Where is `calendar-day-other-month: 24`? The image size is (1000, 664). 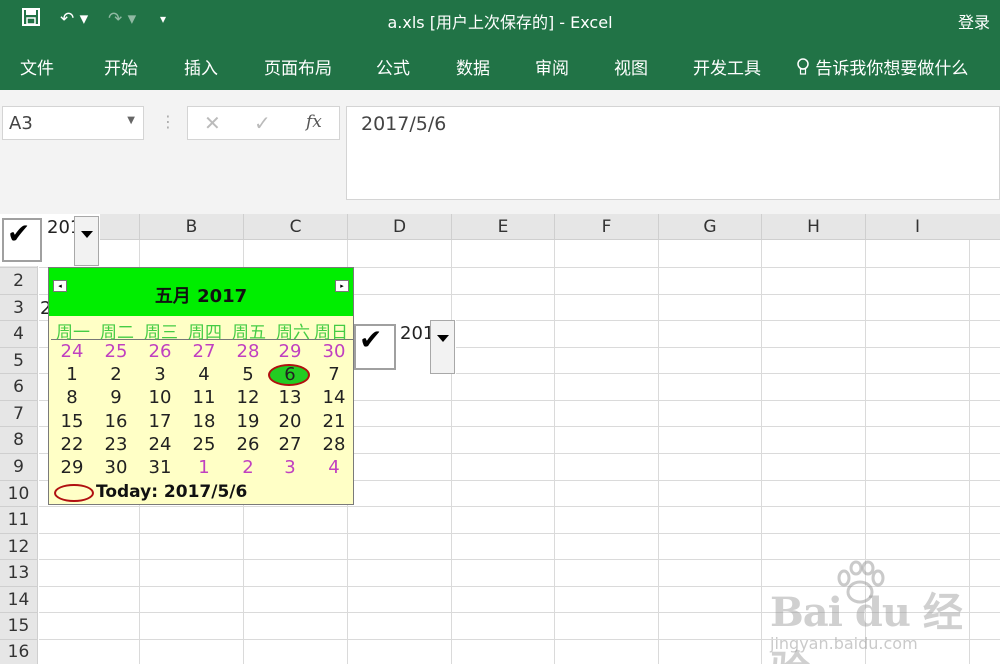 calendar-day-other-month: 24 is located at coordinates (72, 351).